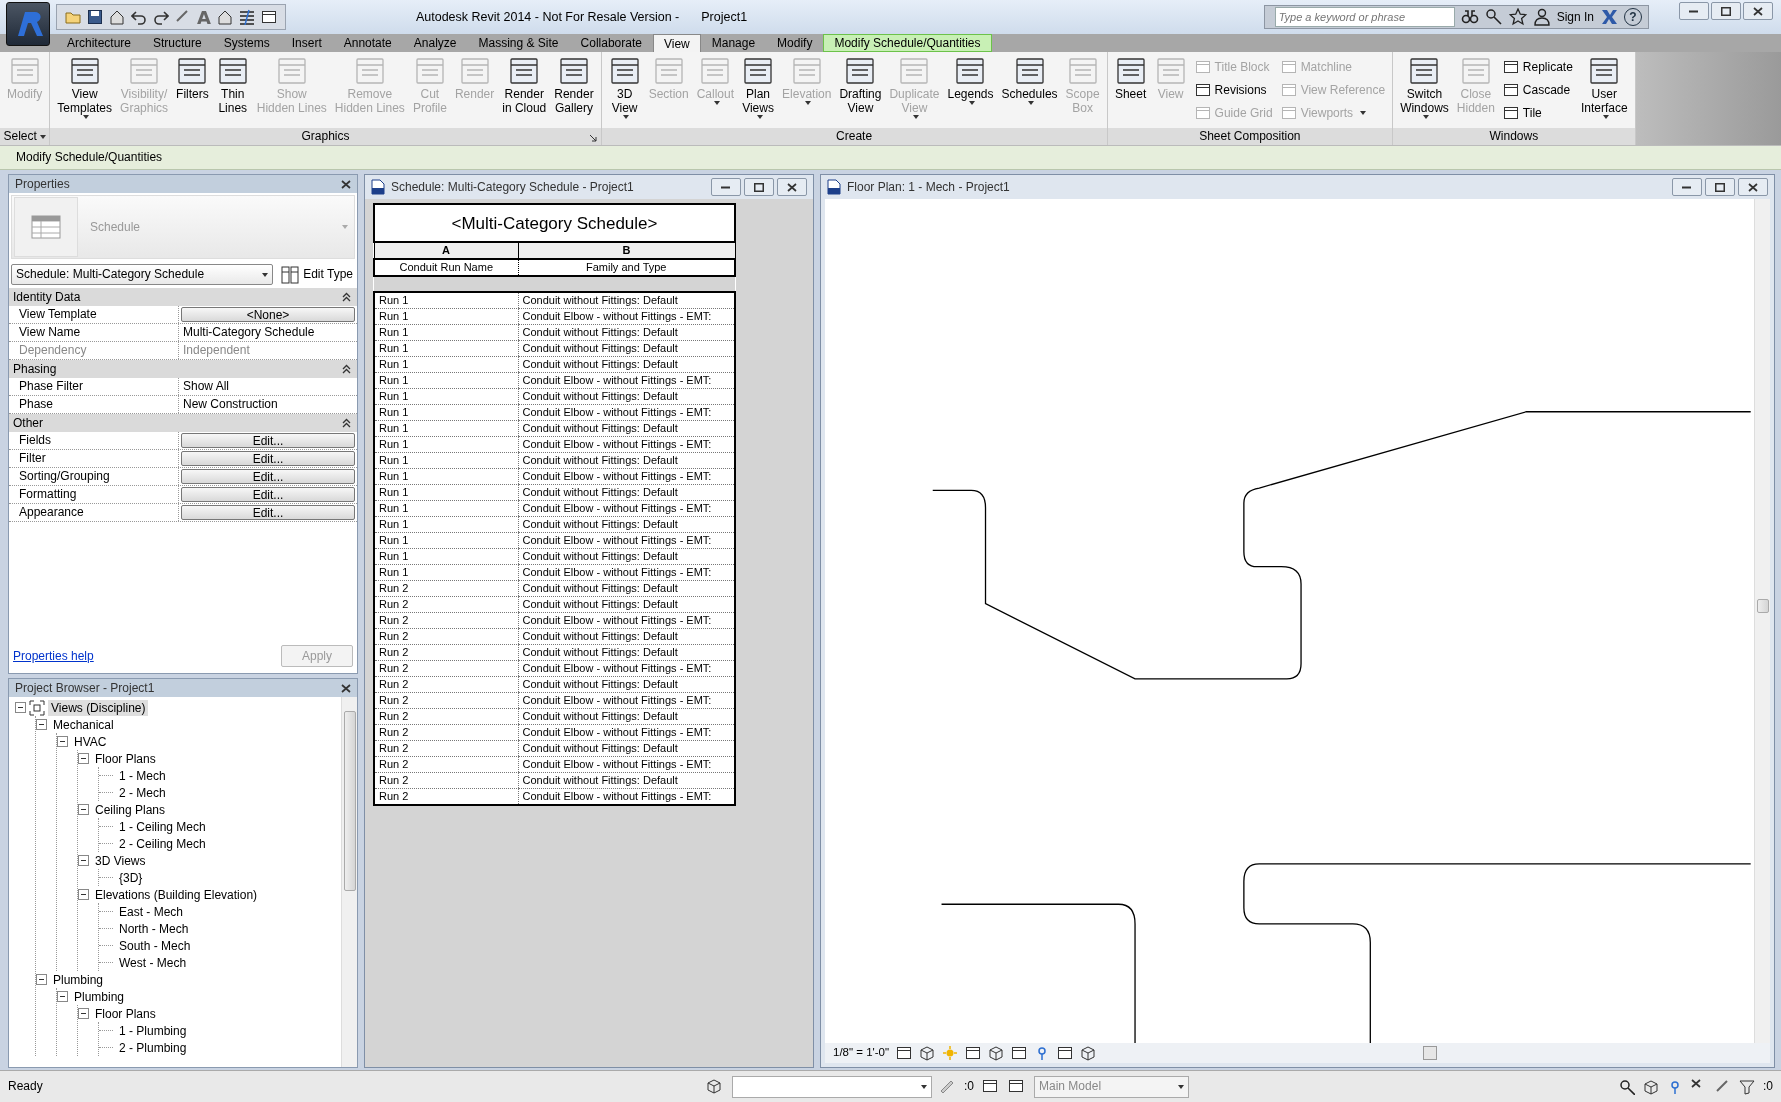  What do you see at coordinates (224, 17) in the screenshot?
I see `house-icon` at bounding box center [224, 17].